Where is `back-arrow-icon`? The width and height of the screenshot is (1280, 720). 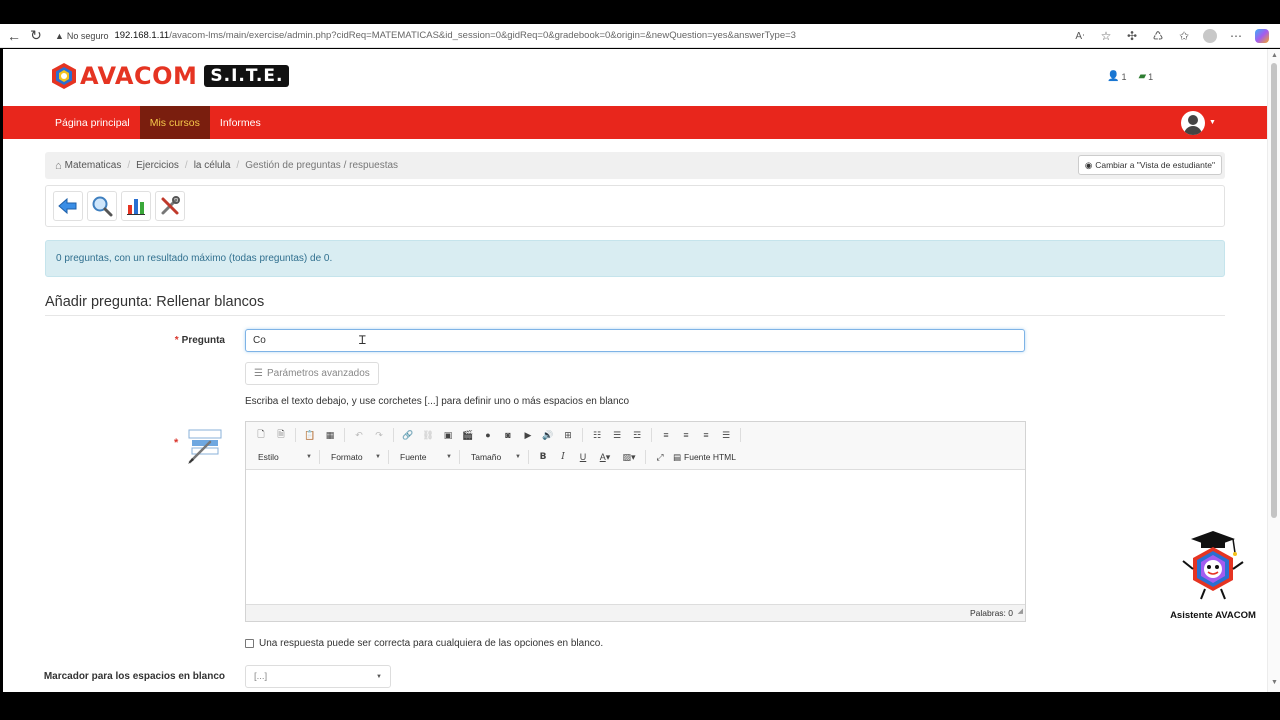
back-arrow-icon is located at coordinates (67, 206).